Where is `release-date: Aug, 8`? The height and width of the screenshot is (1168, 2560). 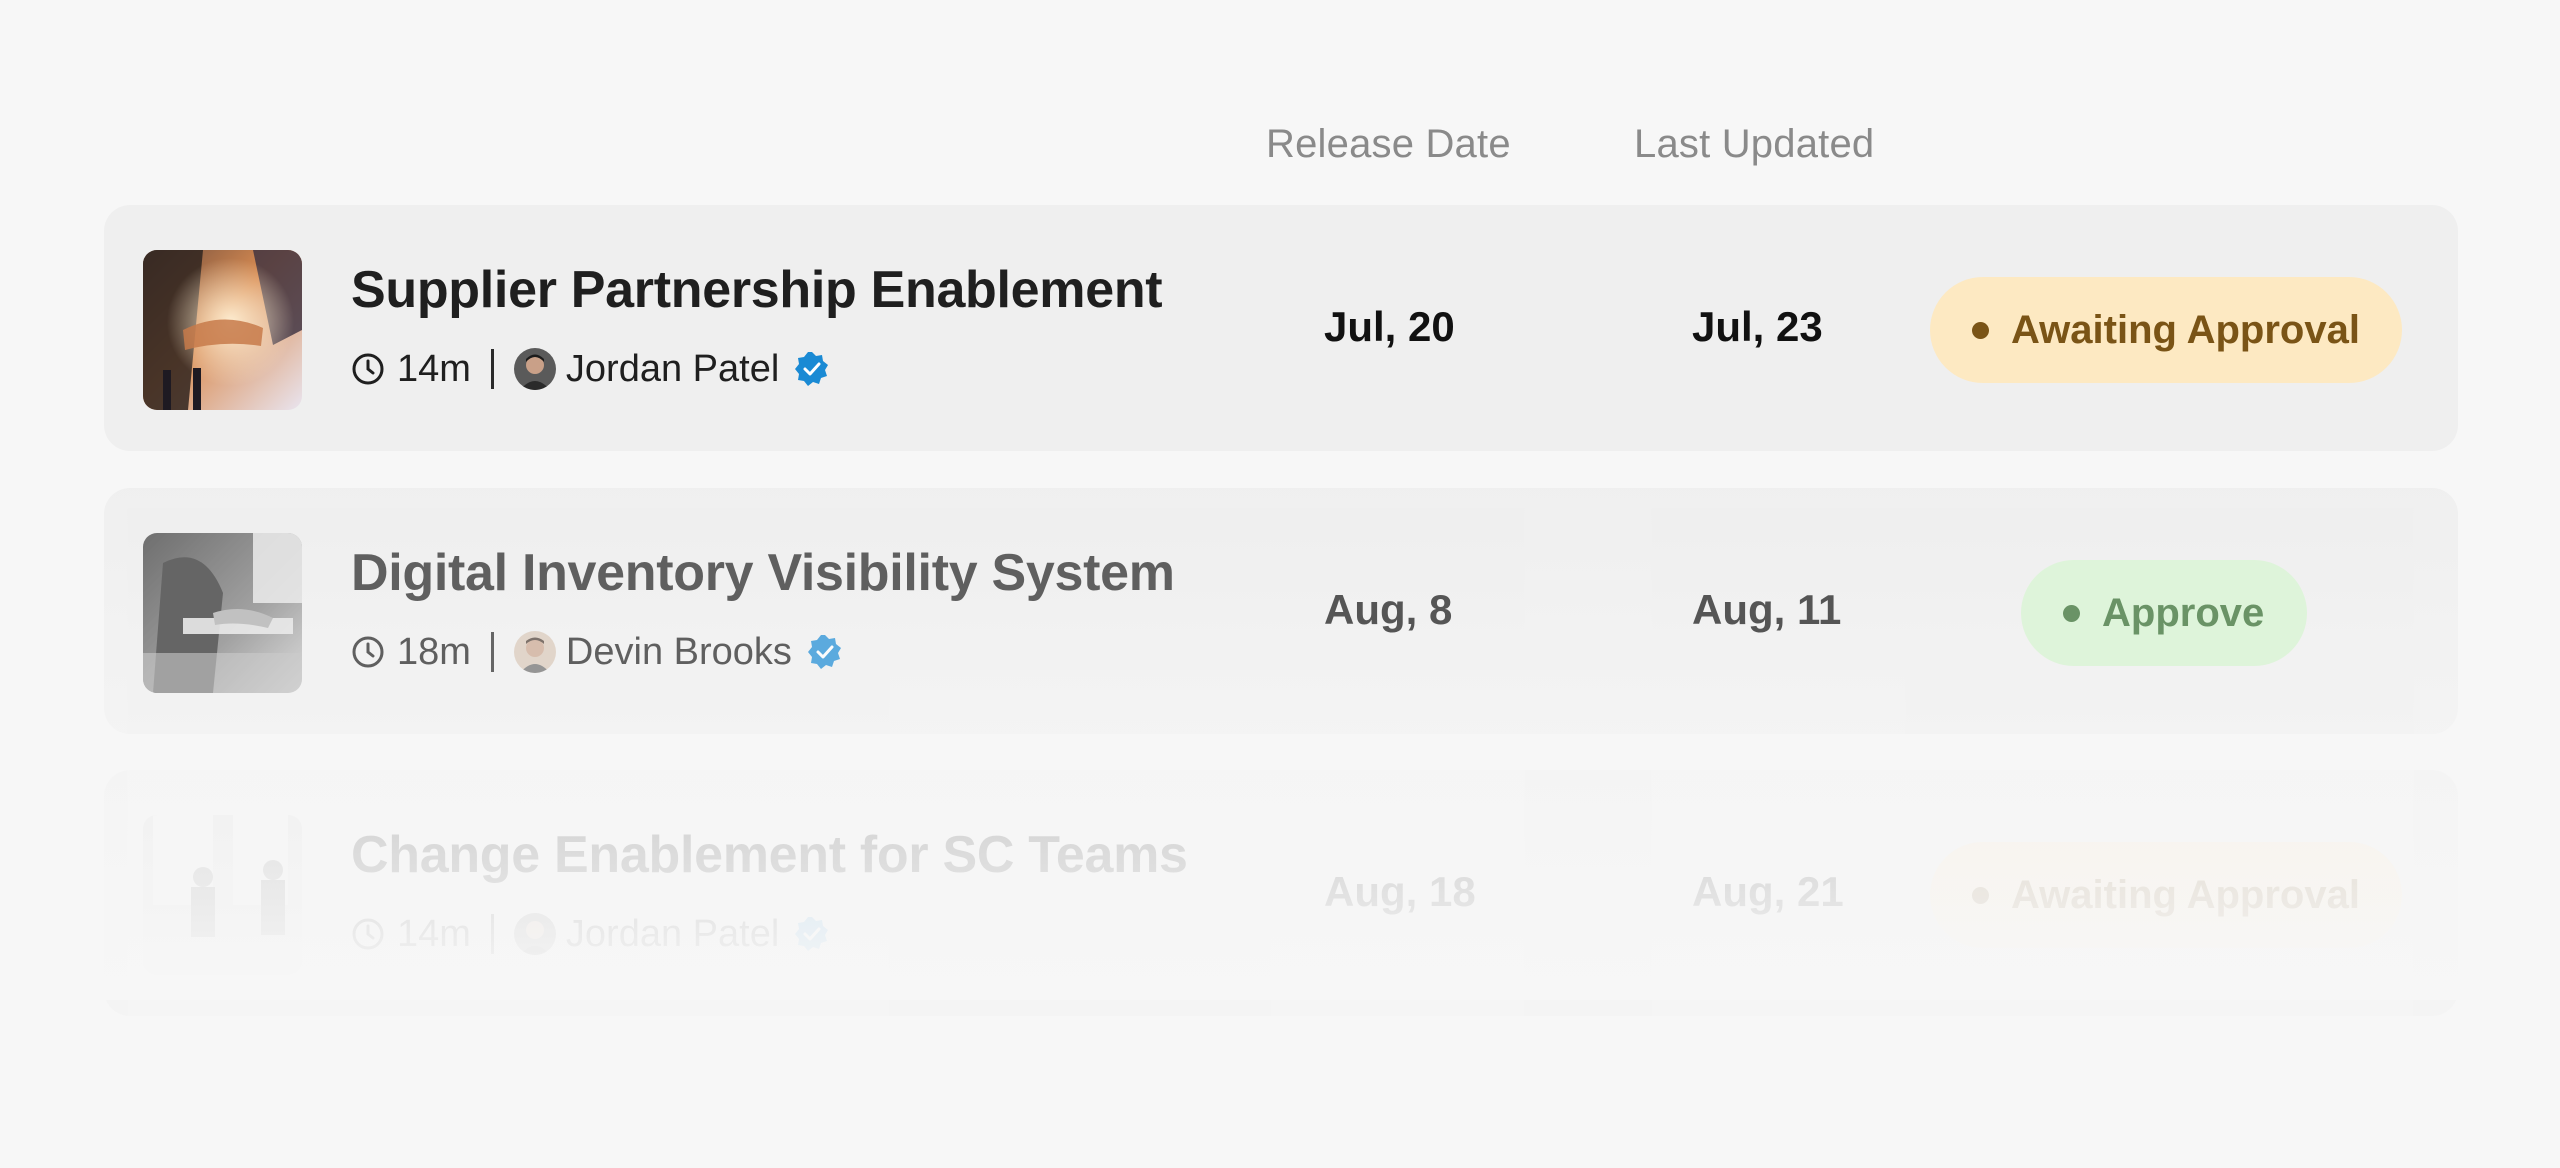
release-date: Aug, 8 is located at coordinates (1388, 609).